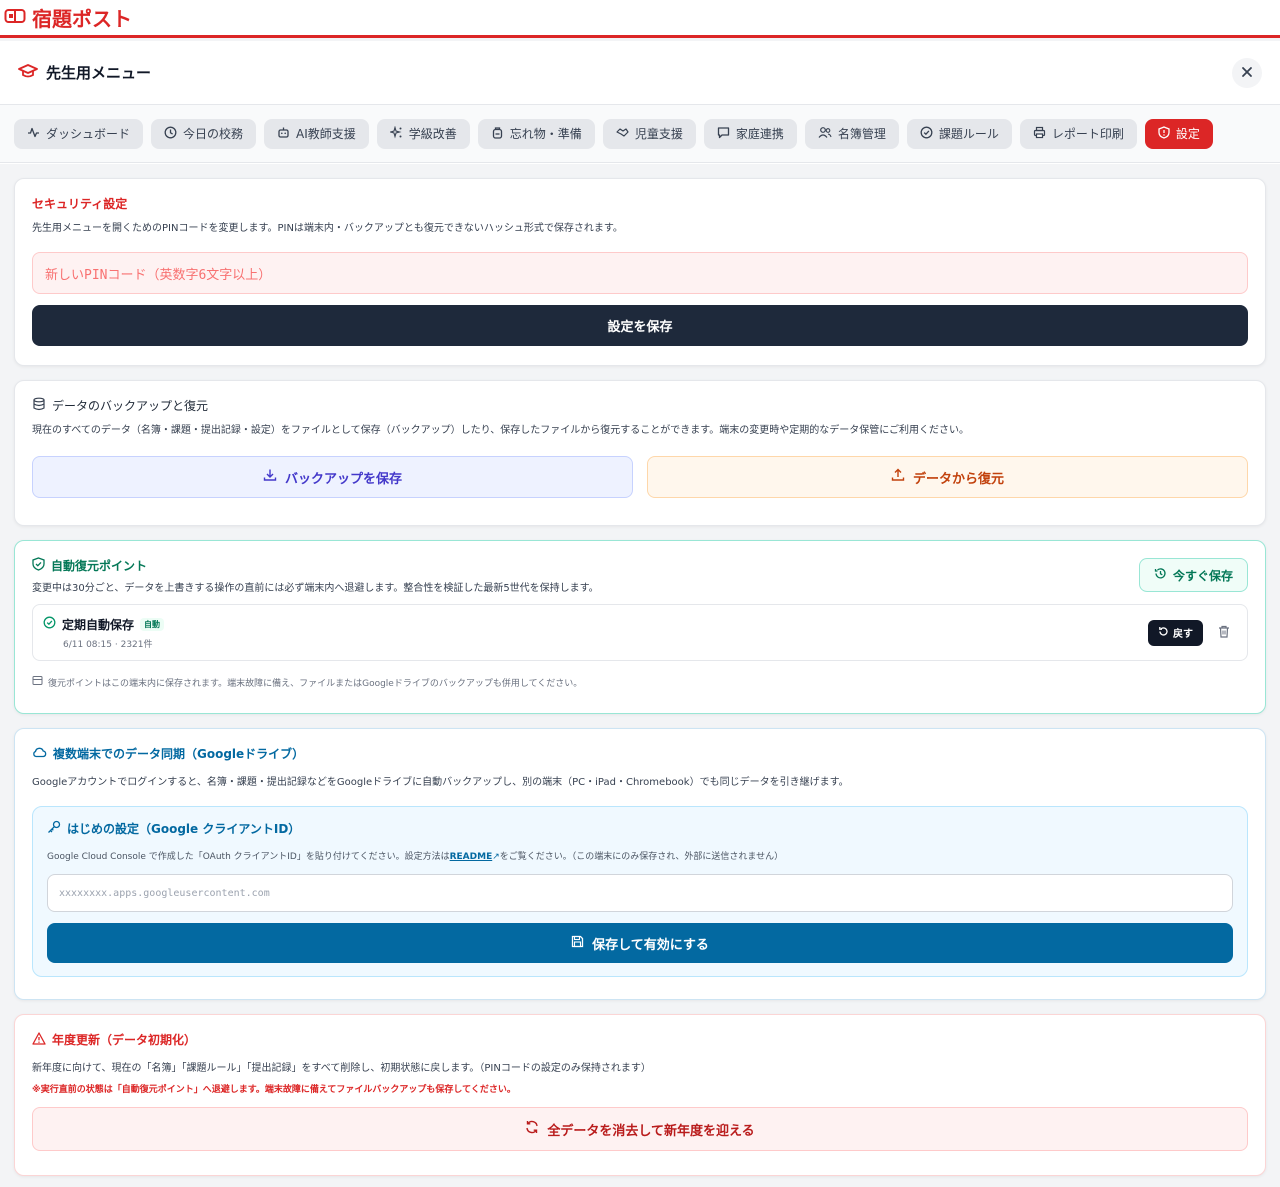  What do you see at coordinates (15, 18) in the screenshot?
I see `mailbox-icon` at bounding box center [15, 18].